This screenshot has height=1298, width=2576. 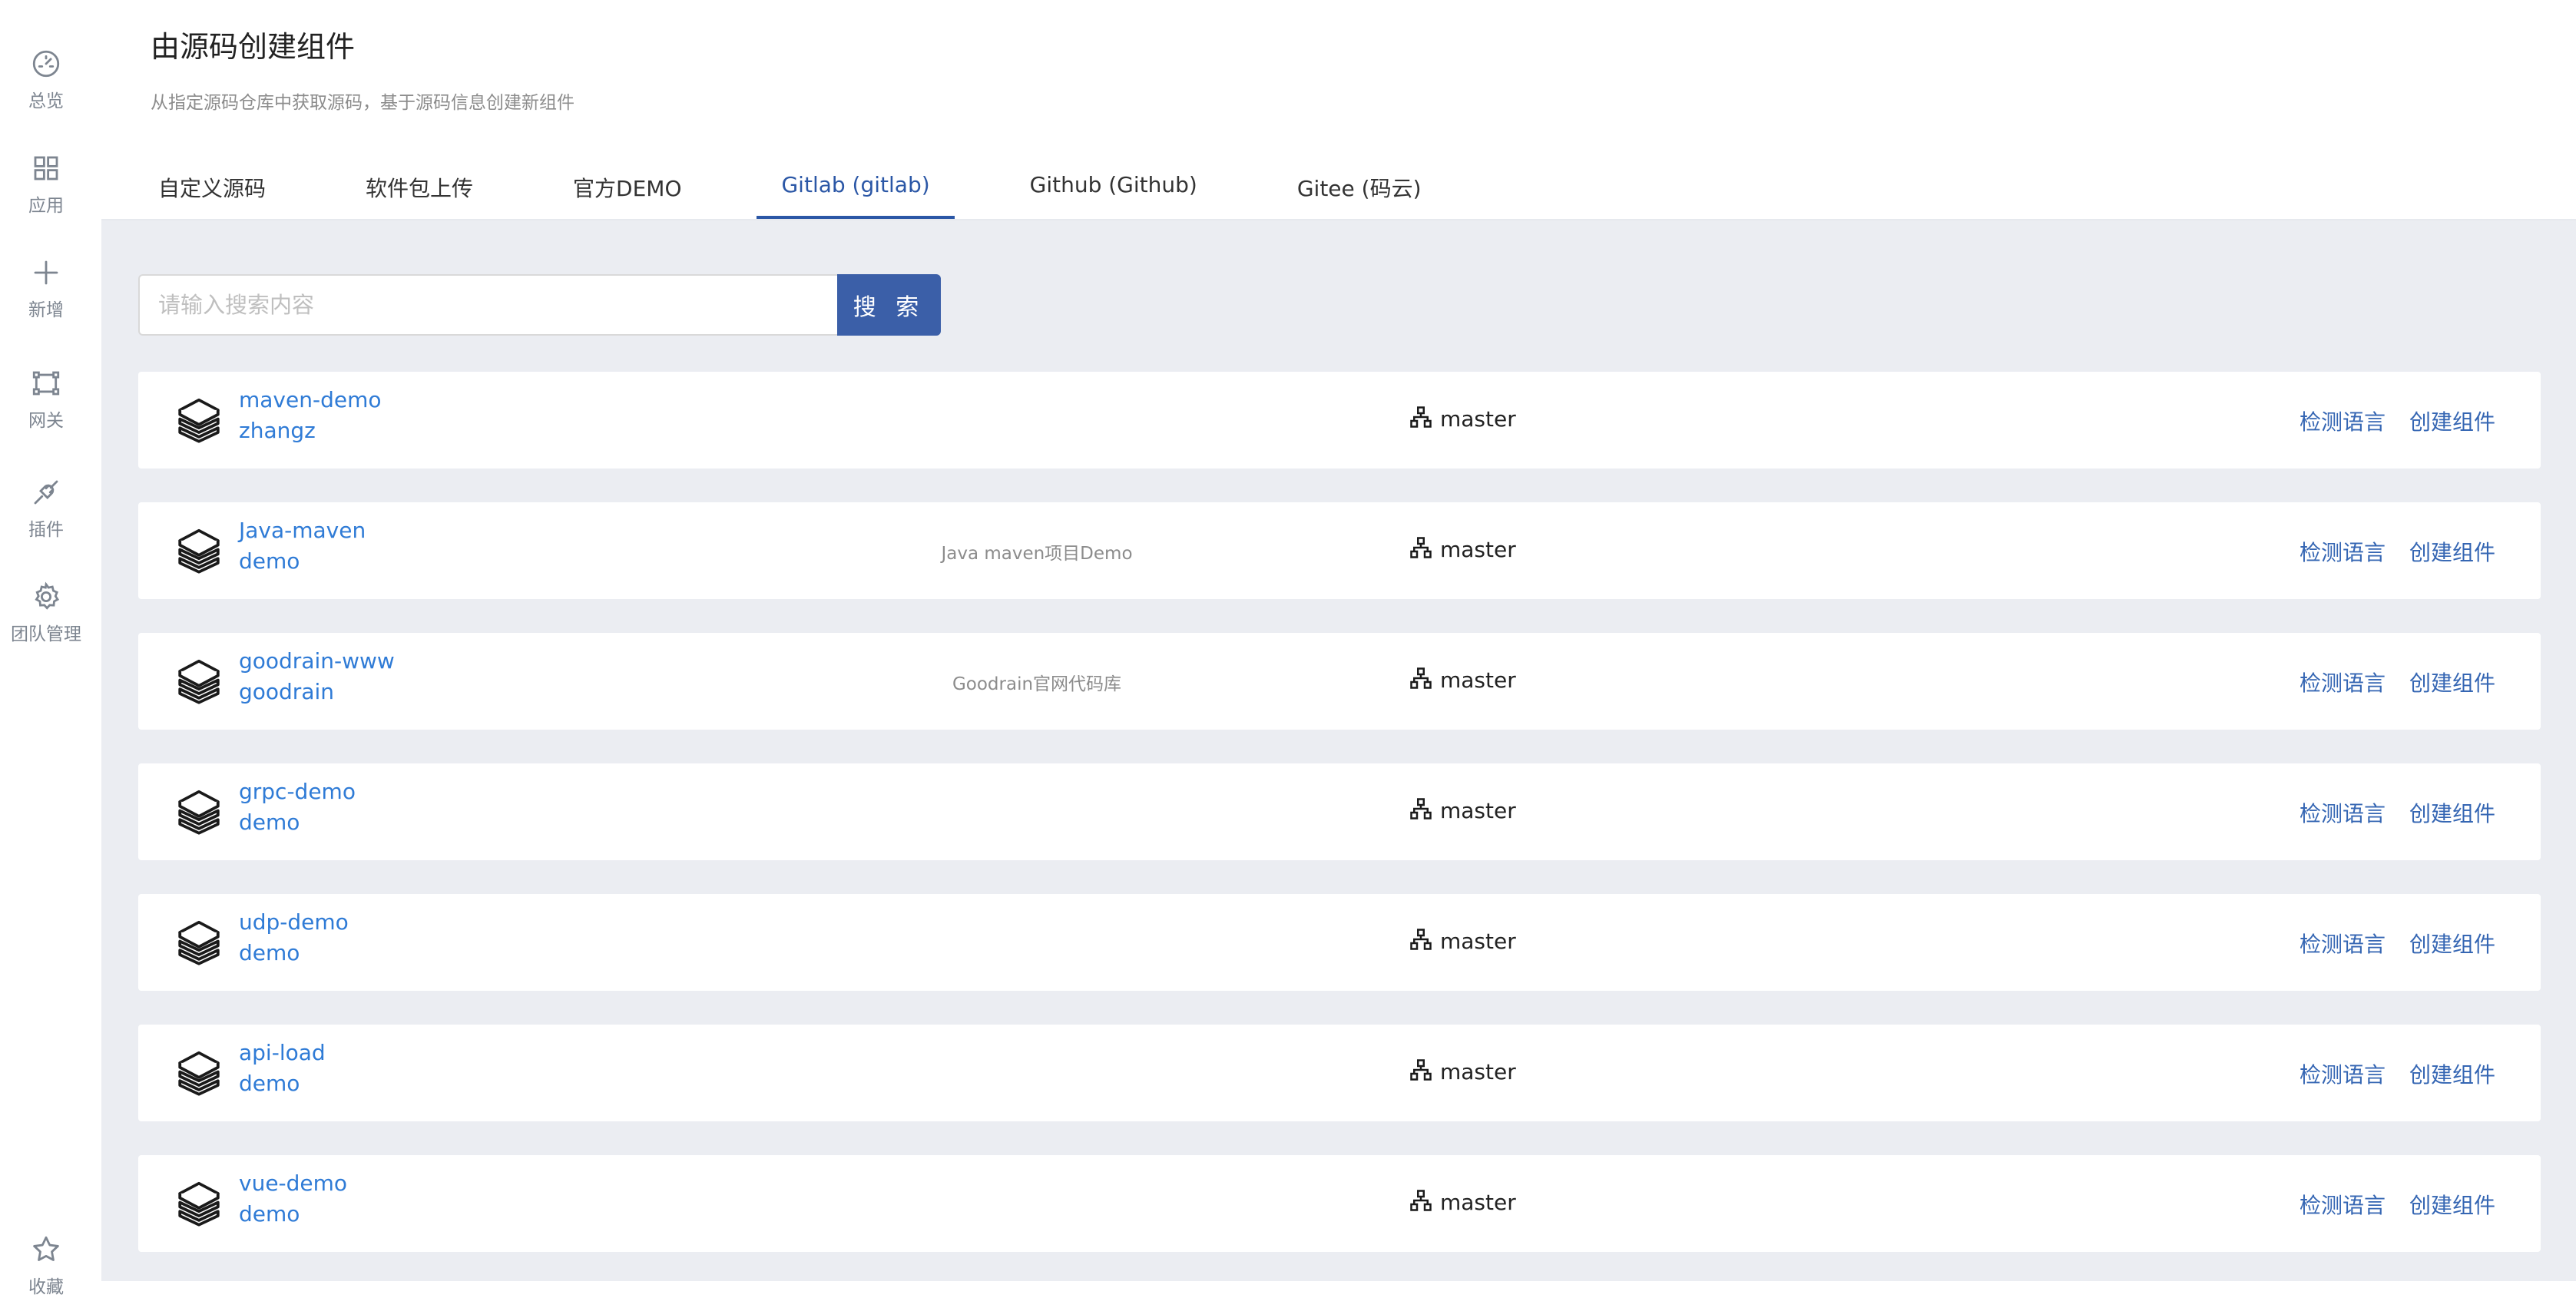 I want to click on page-description: 从指定源码仓库中获取源码，基于源码信息创建新组件, so click(x=362, y=103).